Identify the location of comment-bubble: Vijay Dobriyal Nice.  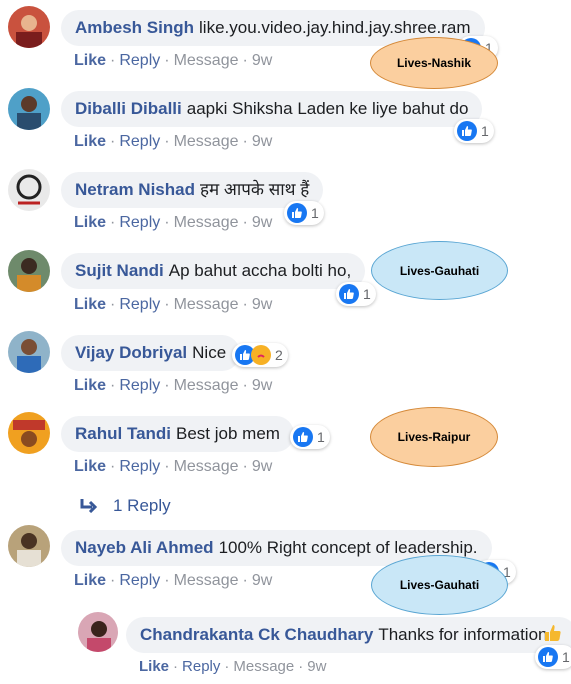
(151, 353).